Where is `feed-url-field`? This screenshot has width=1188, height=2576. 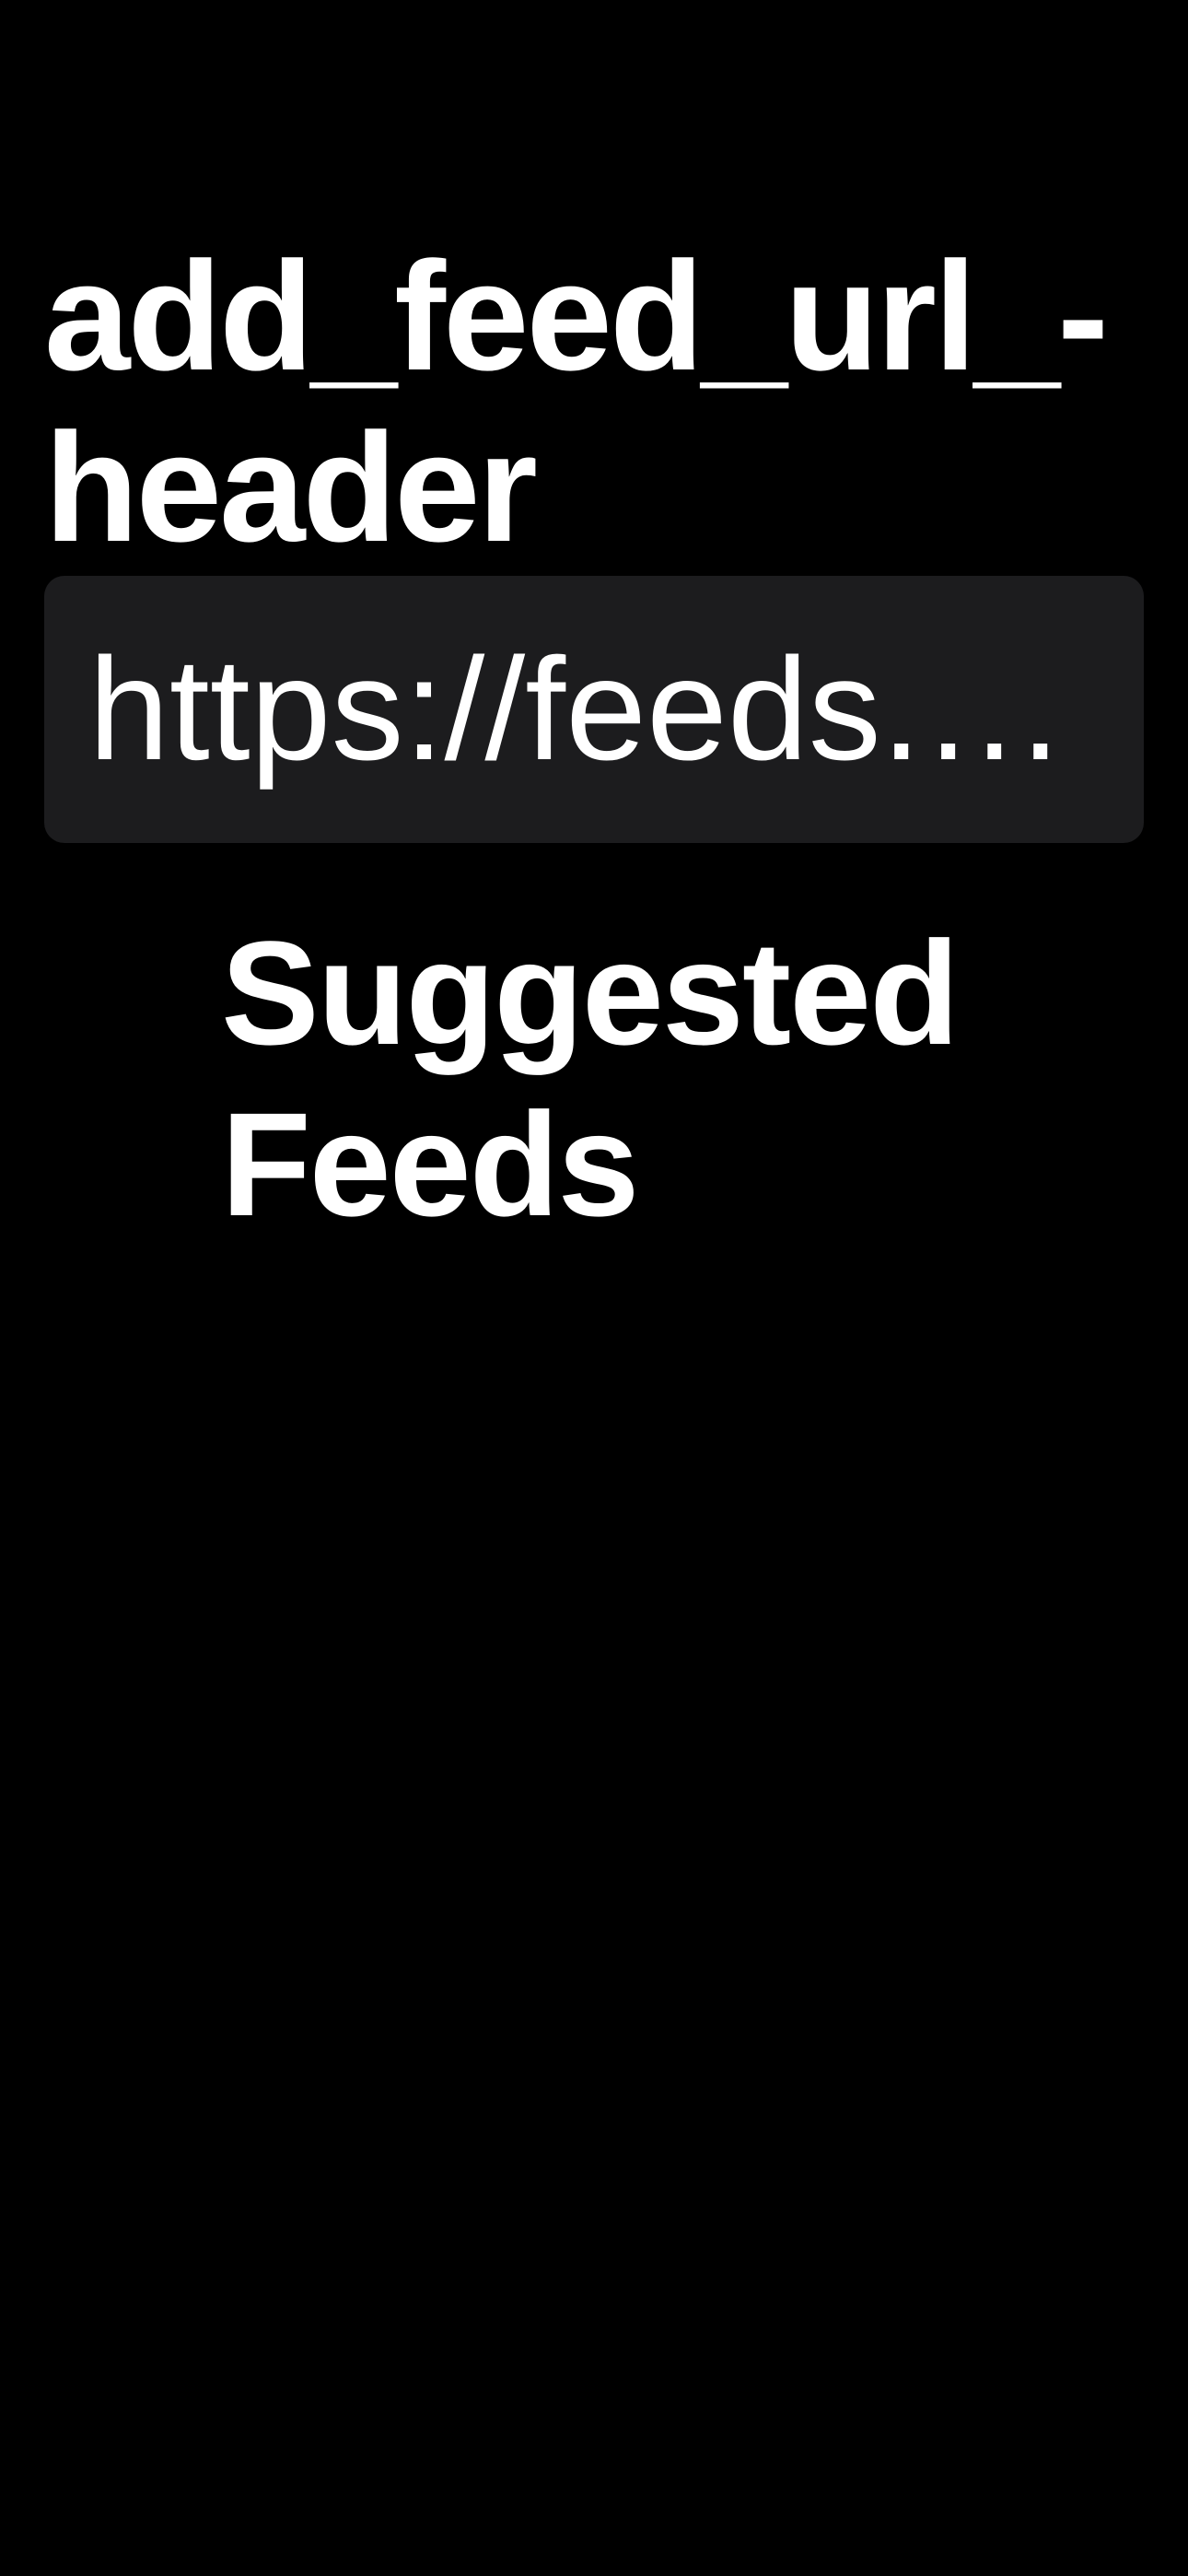 feed-url-field is located at coordinates (594, 709).